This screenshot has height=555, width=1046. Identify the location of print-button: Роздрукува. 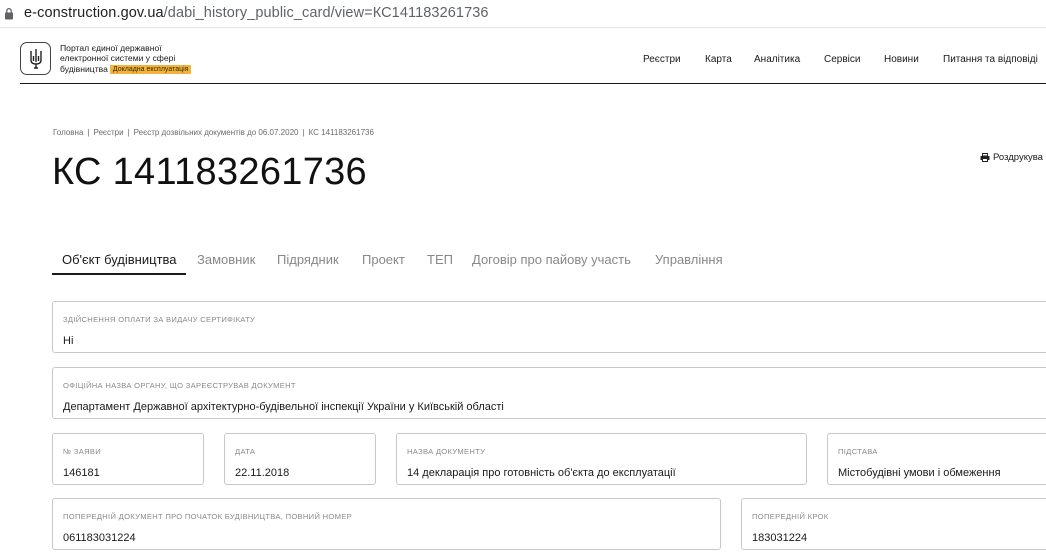
(1011, 157).